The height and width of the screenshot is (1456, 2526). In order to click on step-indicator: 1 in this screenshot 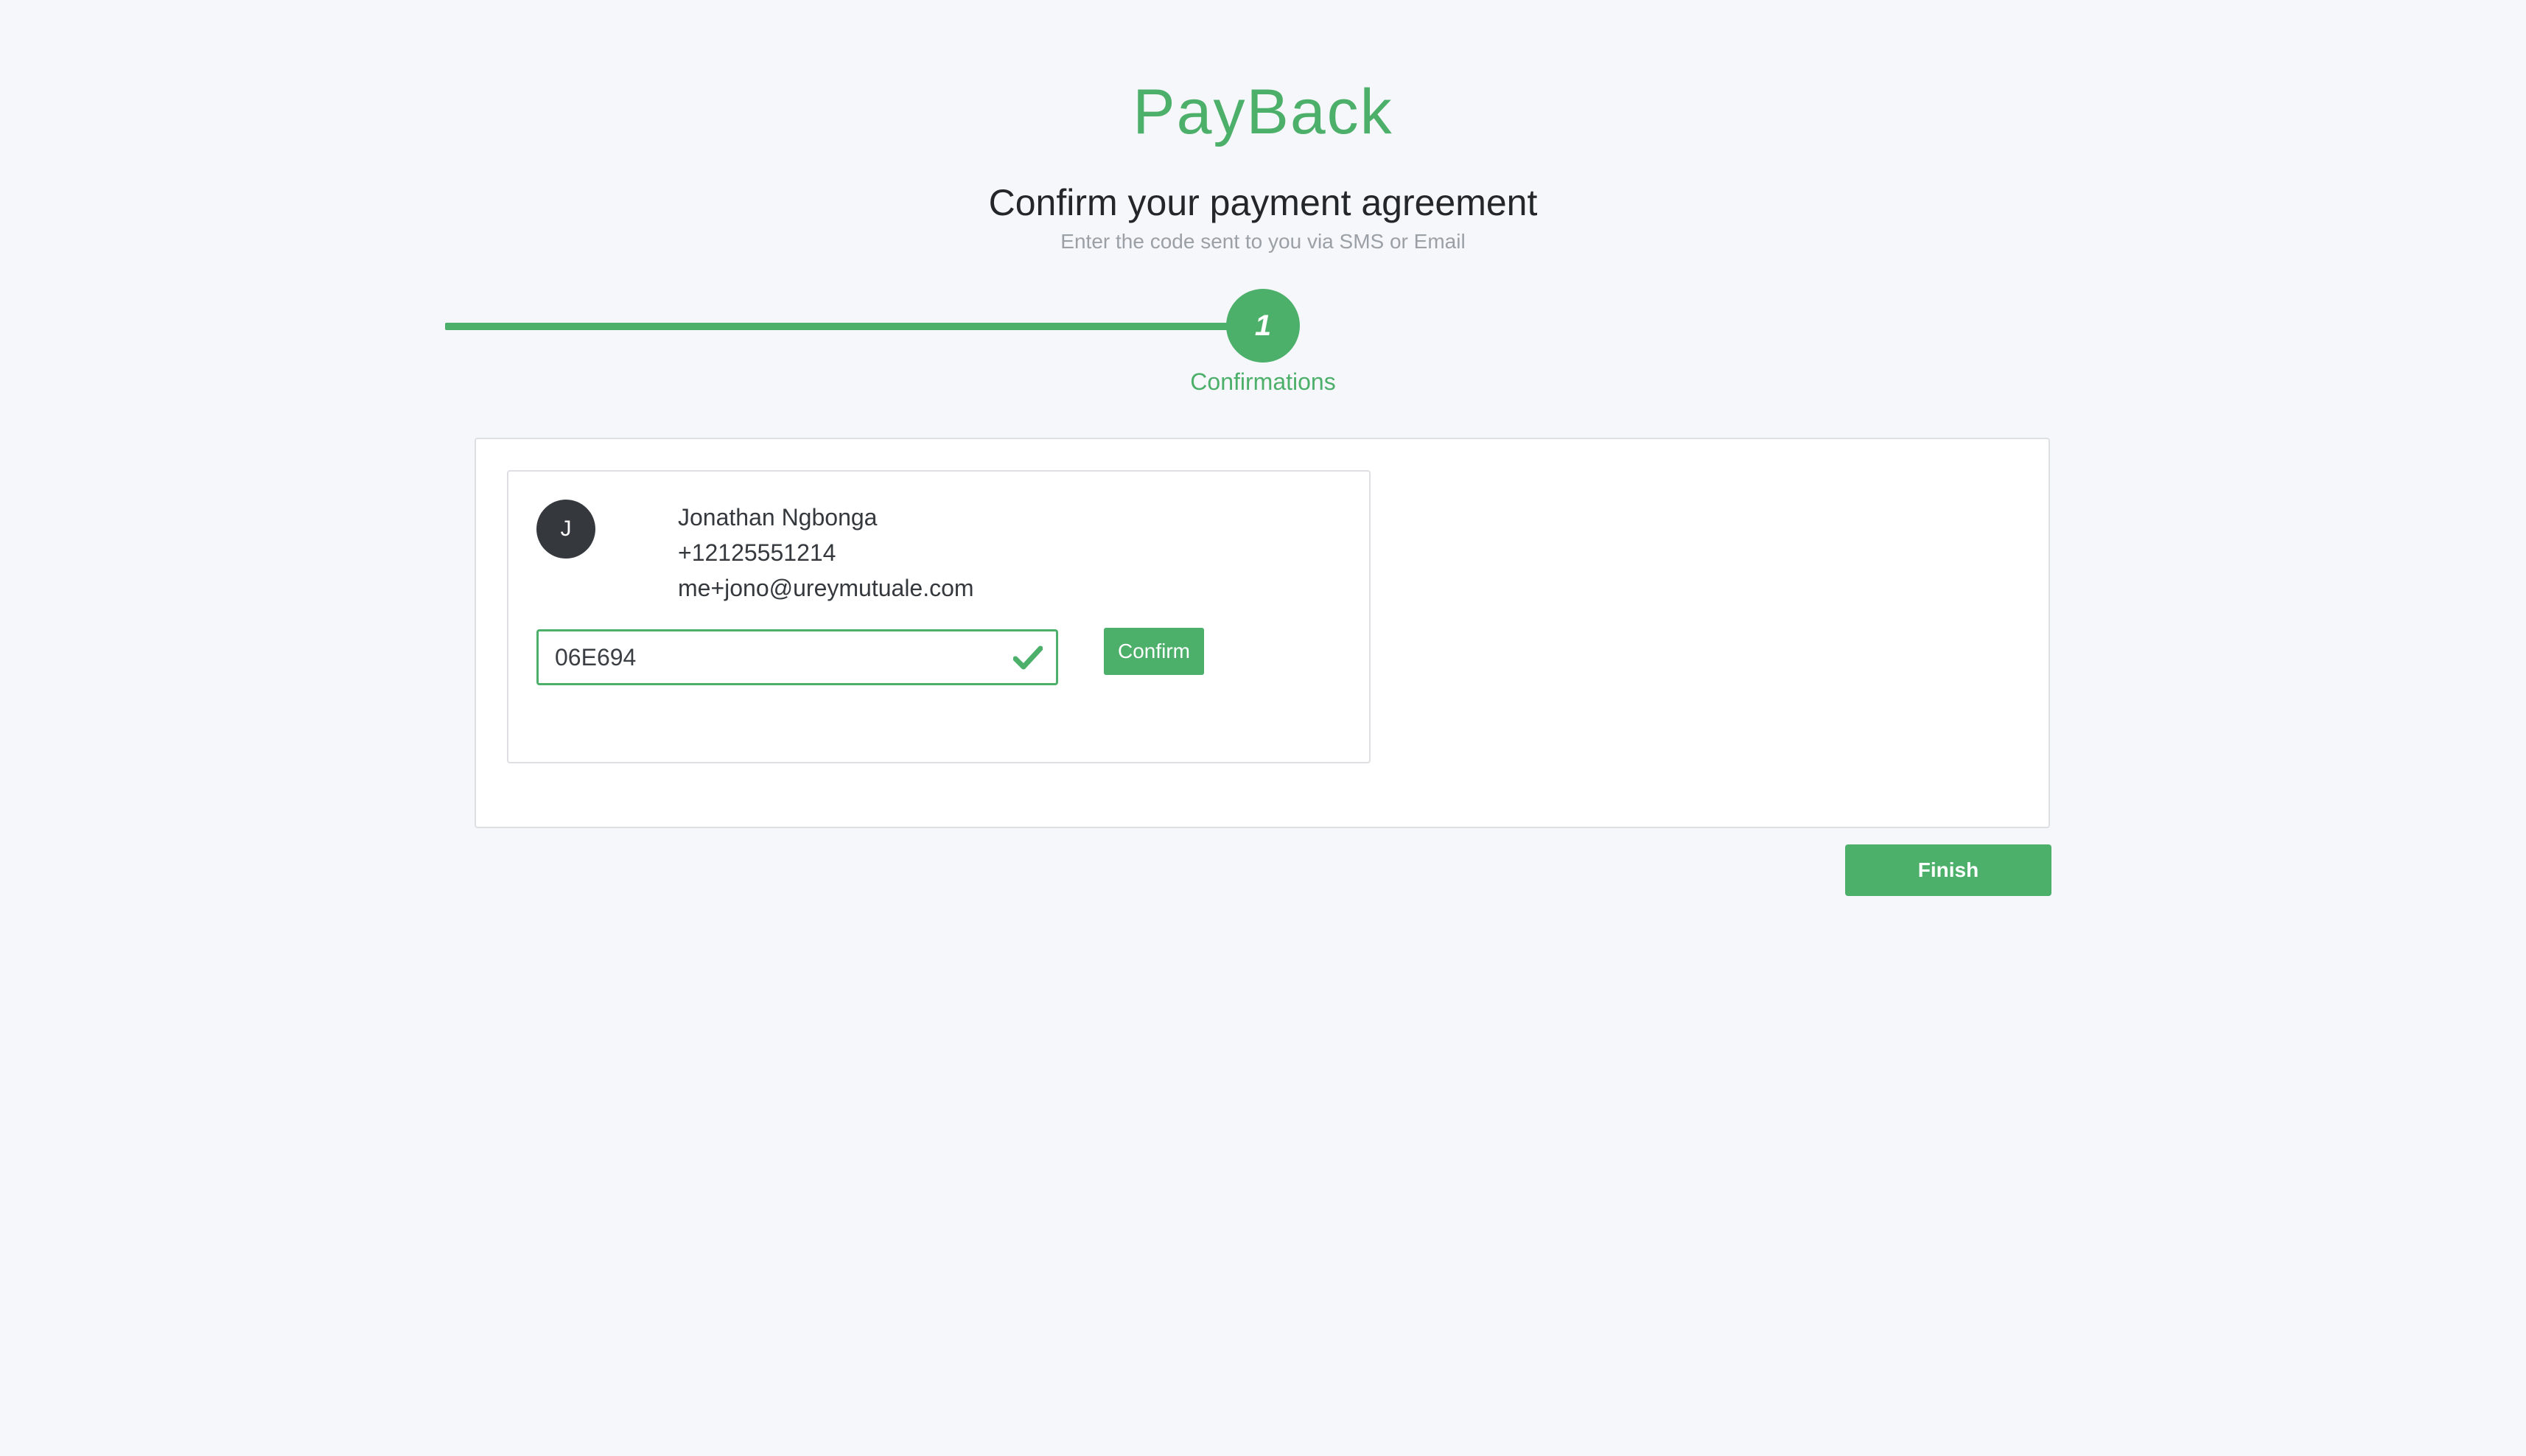, I will do `click(1263, 326)`.